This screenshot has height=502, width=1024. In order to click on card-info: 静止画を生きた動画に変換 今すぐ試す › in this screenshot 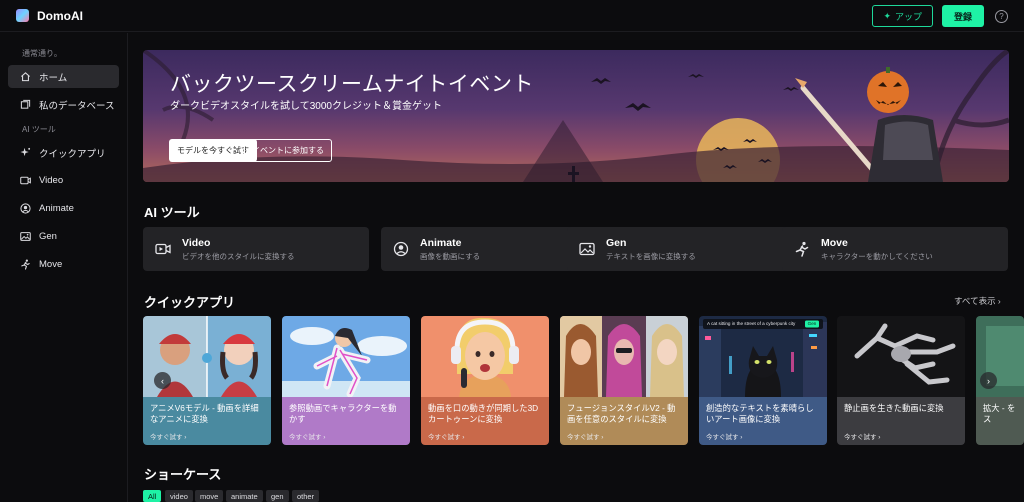, I will do `click(901, 421)`.